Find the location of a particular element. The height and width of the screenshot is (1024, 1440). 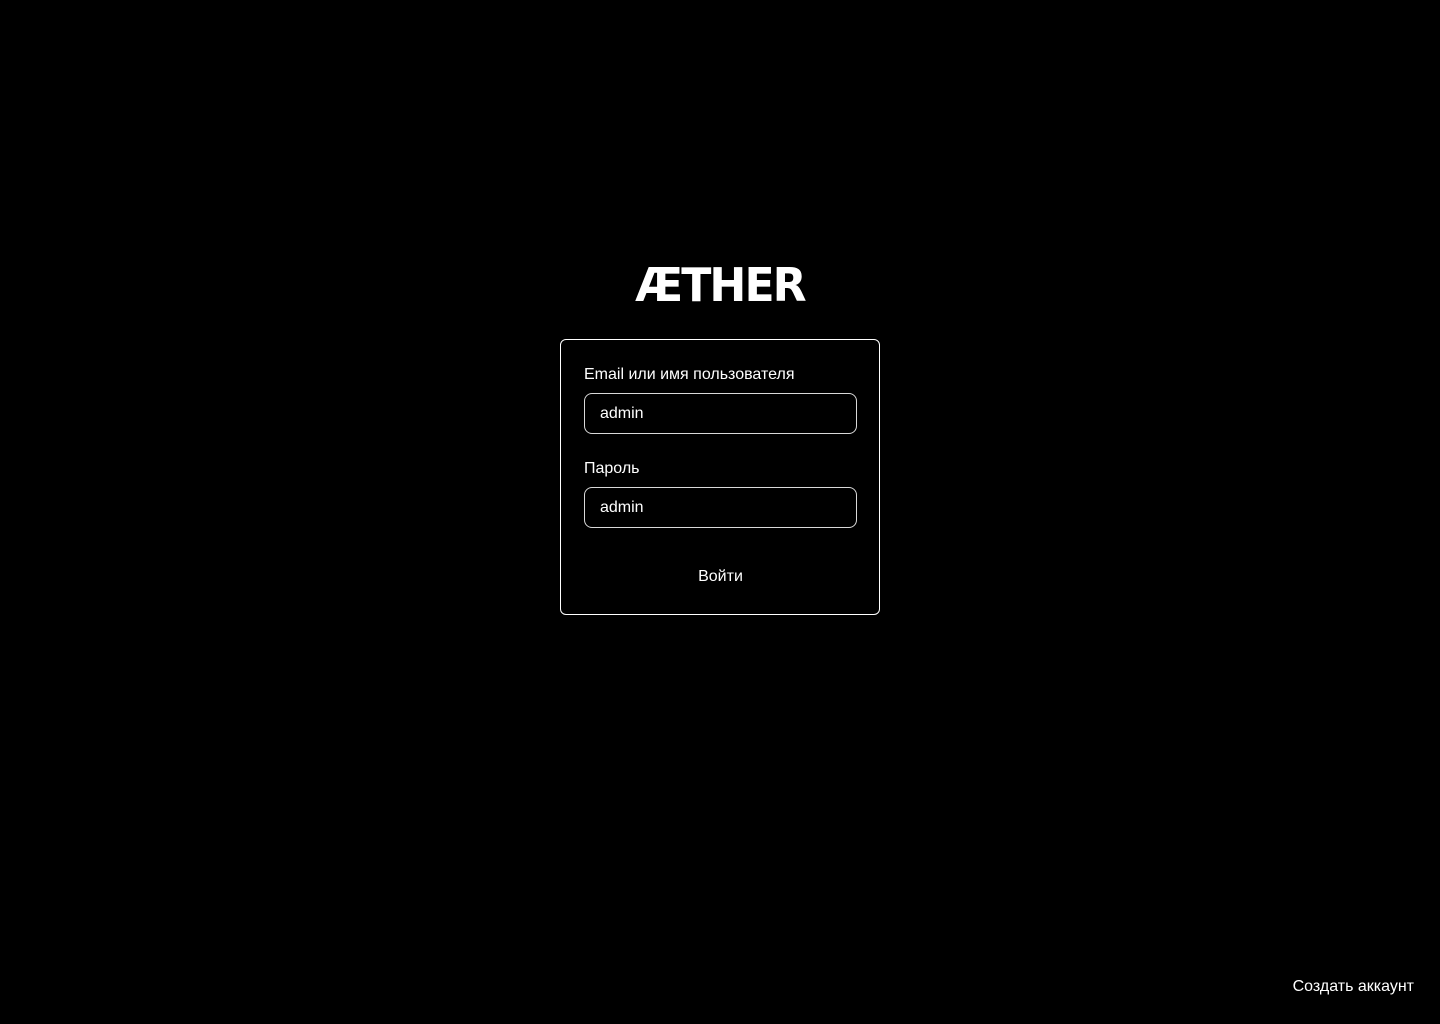

password-input is located at coordinates (720, 507).